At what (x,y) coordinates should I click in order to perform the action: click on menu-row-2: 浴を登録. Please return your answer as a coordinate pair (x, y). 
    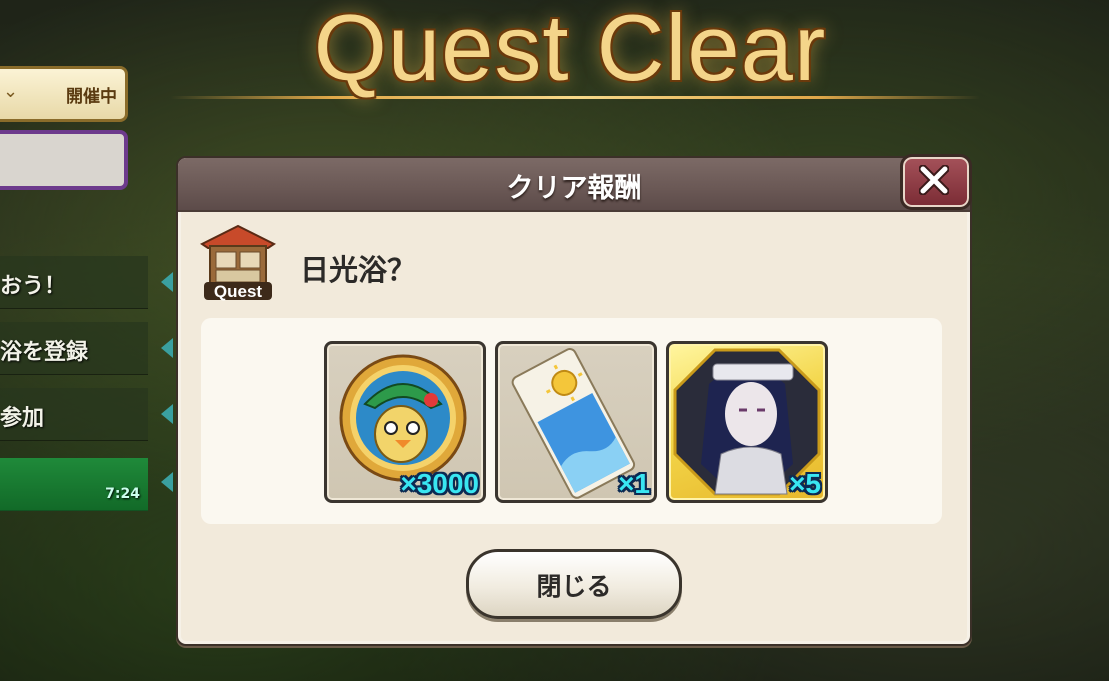
    Looking at the image, I should click on (74, 348).